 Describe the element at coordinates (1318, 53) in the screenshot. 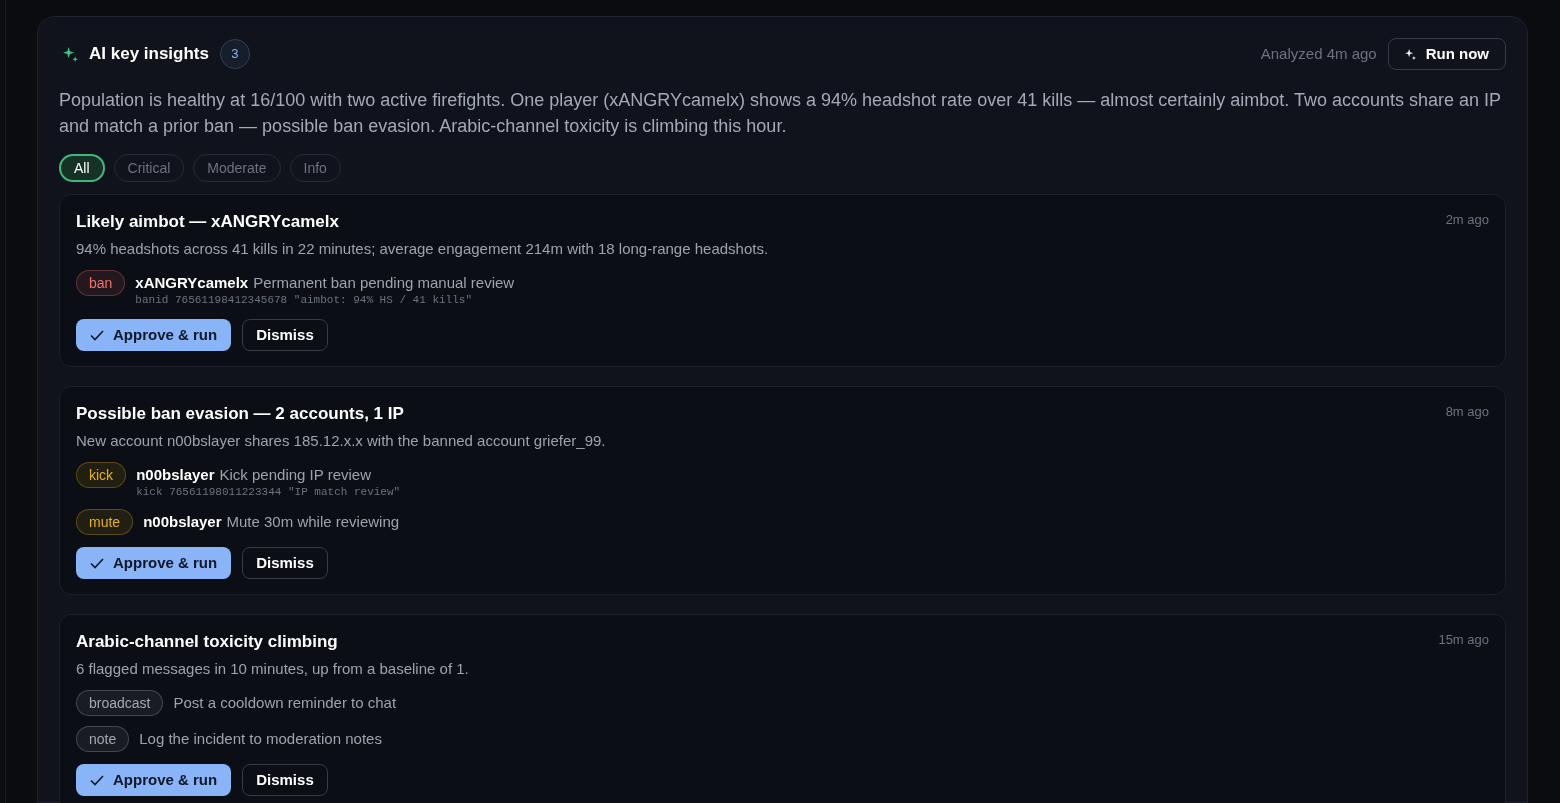

I see `analyzed-time: Analyzed 4m ago` at that location.